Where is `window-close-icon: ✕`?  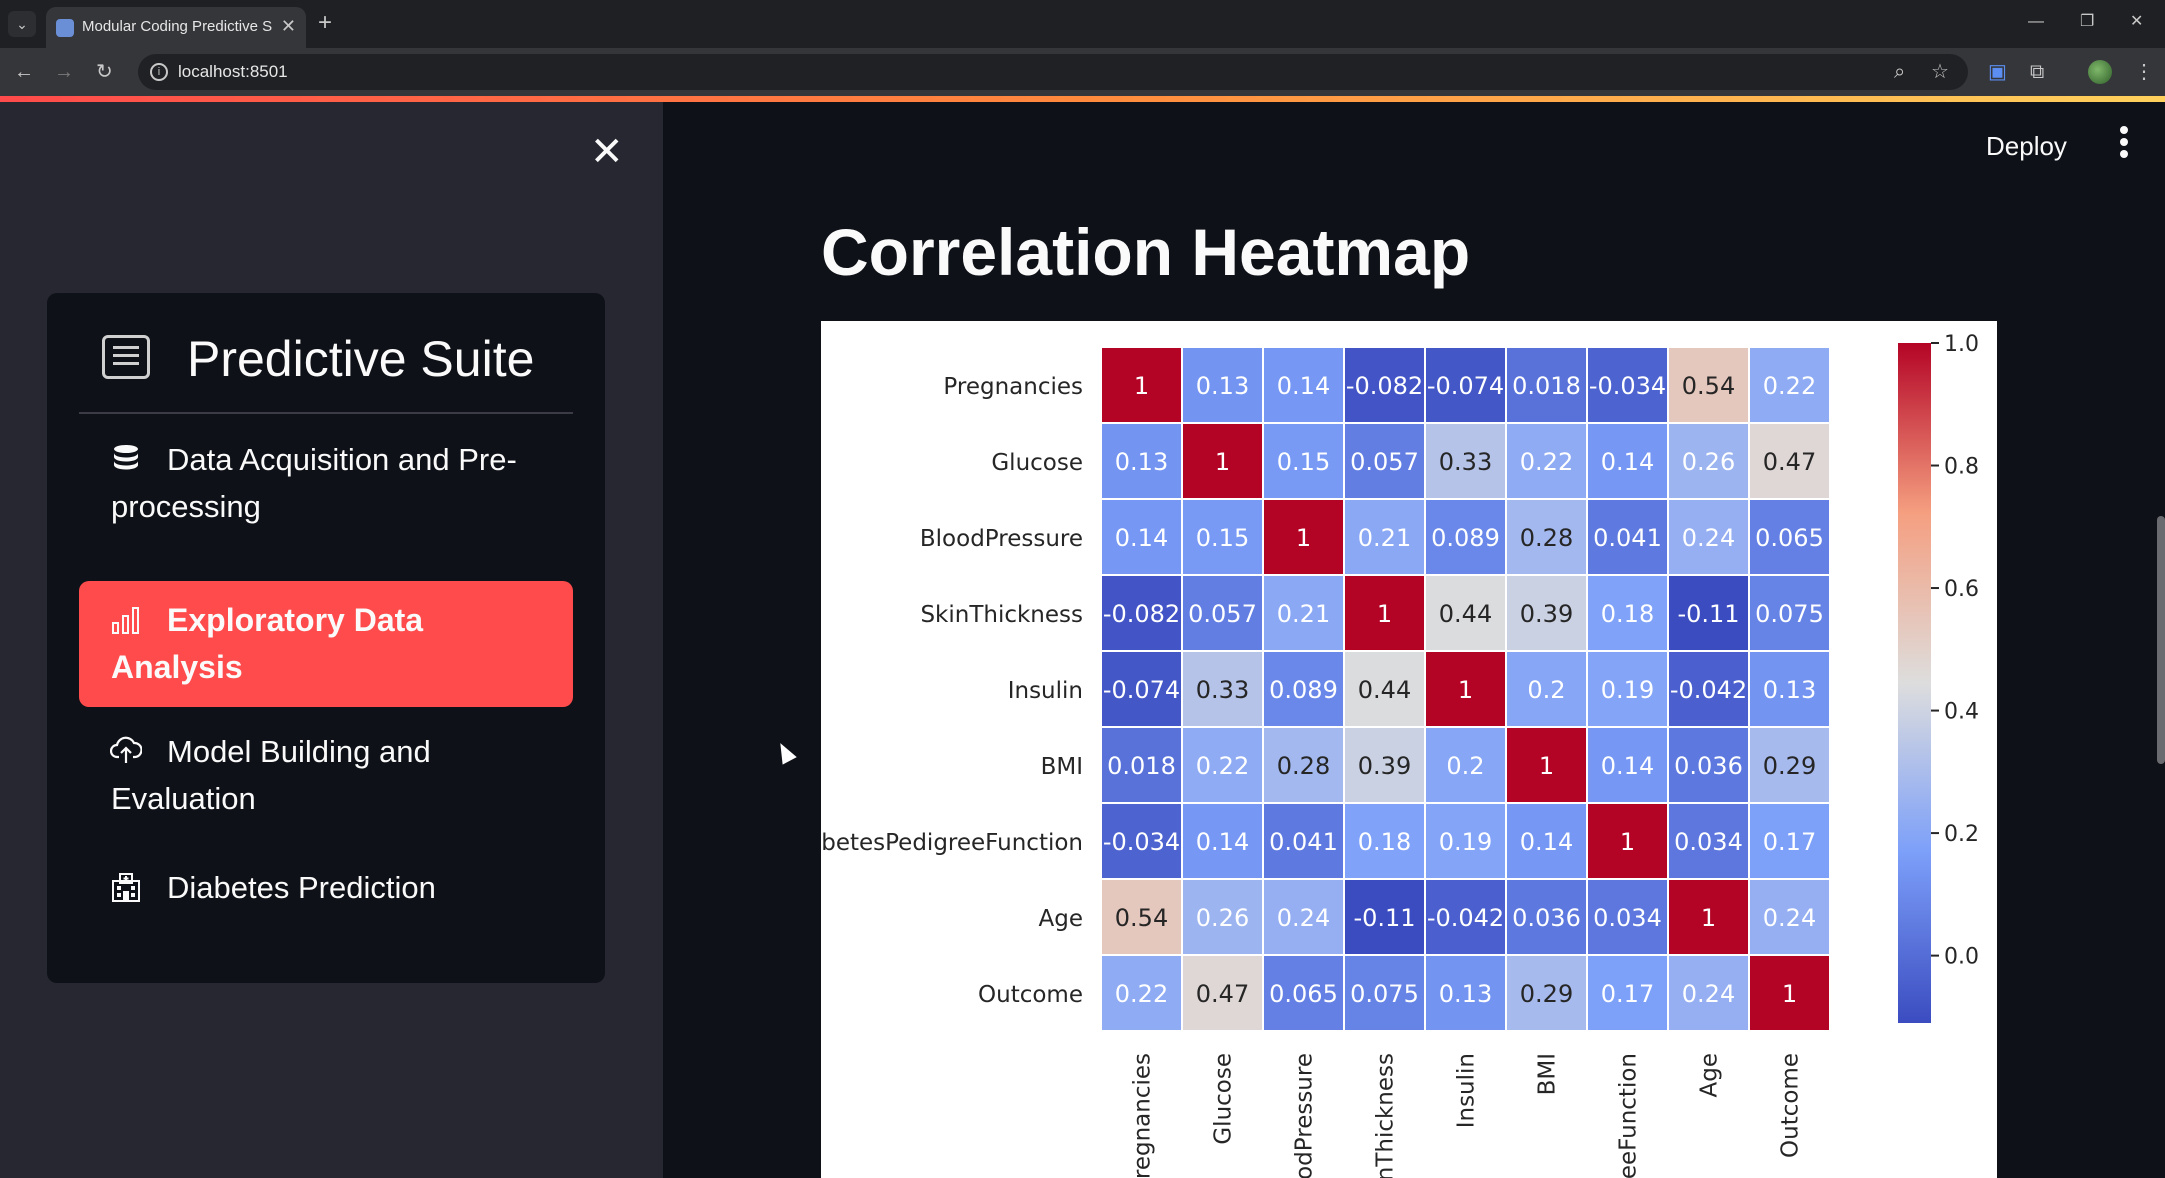
window-close-icon: ✕ is located at coordinates (2136, 22).